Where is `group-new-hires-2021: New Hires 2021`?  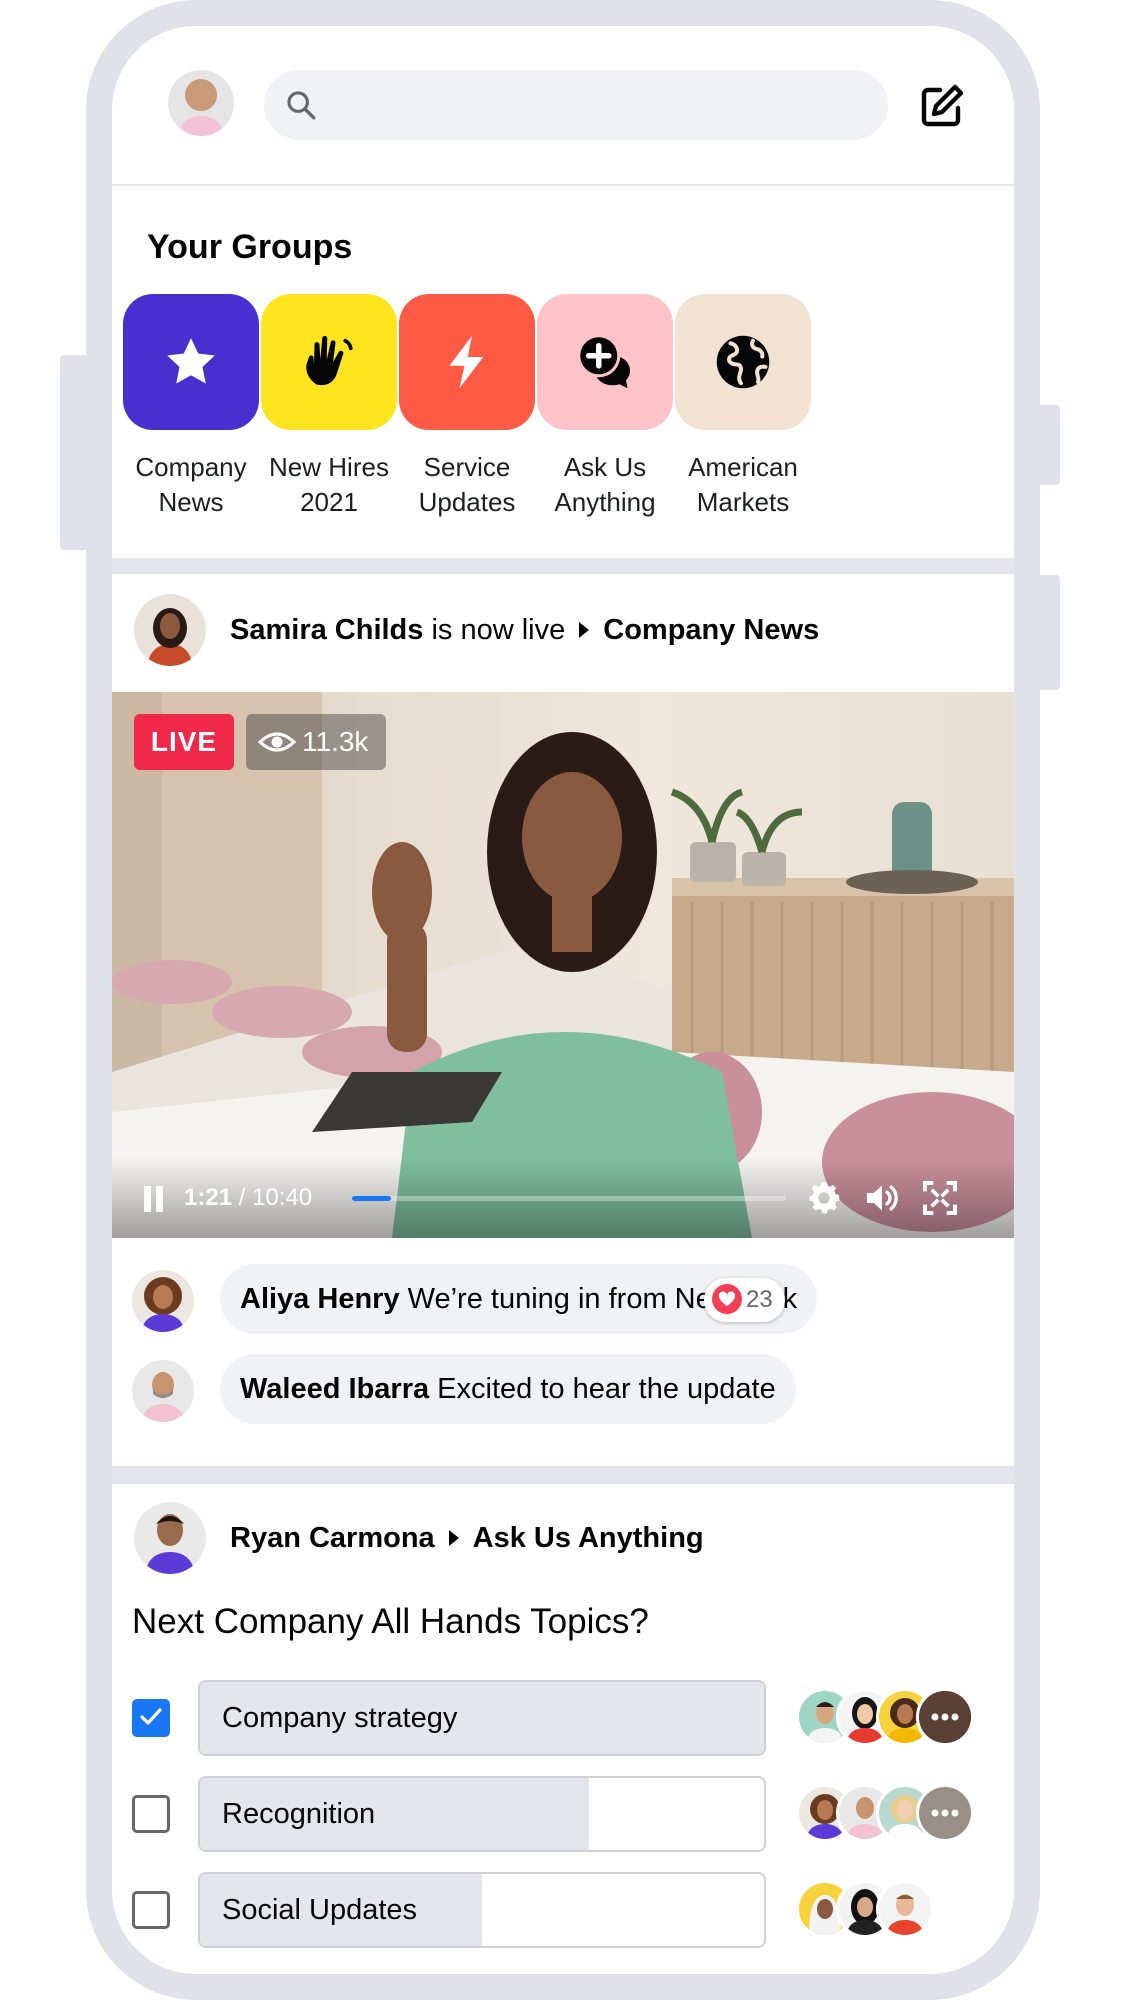 group-new-hires-2021: New Hires 2021 is located at coordinates (329, 407).